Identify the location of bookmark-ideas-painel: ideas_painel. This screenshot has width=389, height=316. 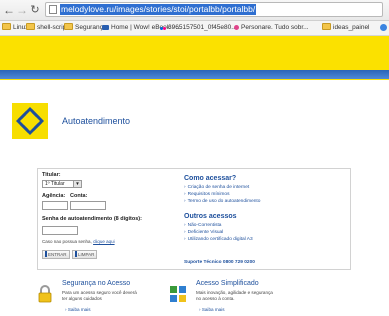
(346, 28).